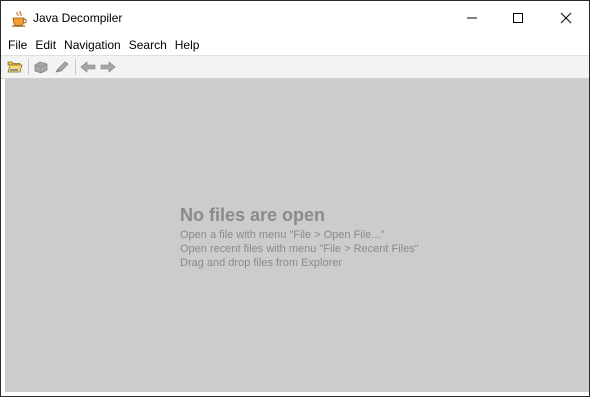 The width and height of the screenshot is (590, 397). Describe the element at coordinates (253, 215) in the screenshot. I see `empty-state-title: No files are open` at that location.